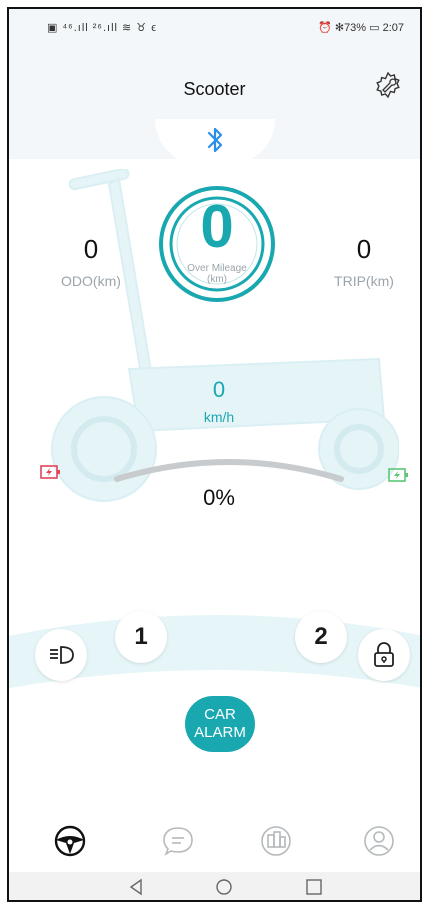  Describe the element at coordinates (141, 637) in the screenshot. I see `speed-mode-1-button: 1` at that location.